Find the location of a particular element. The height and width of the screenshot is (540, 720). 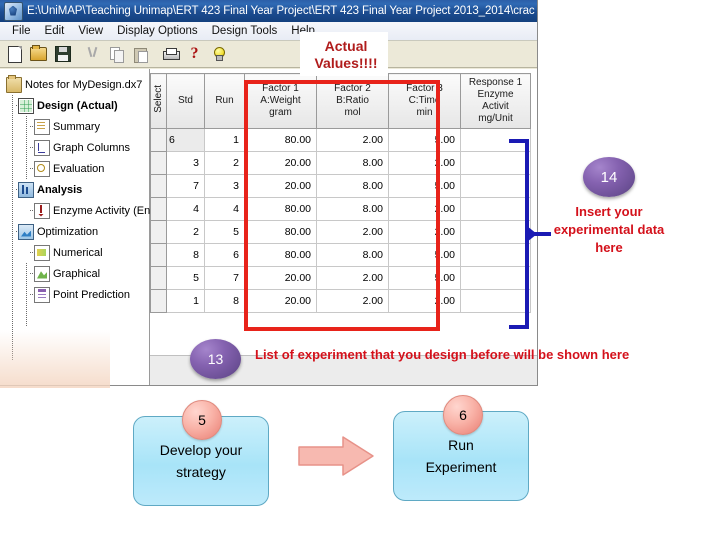

sidebar-item-graph-columns: Graph Columns is located at coordinates (76, 147).